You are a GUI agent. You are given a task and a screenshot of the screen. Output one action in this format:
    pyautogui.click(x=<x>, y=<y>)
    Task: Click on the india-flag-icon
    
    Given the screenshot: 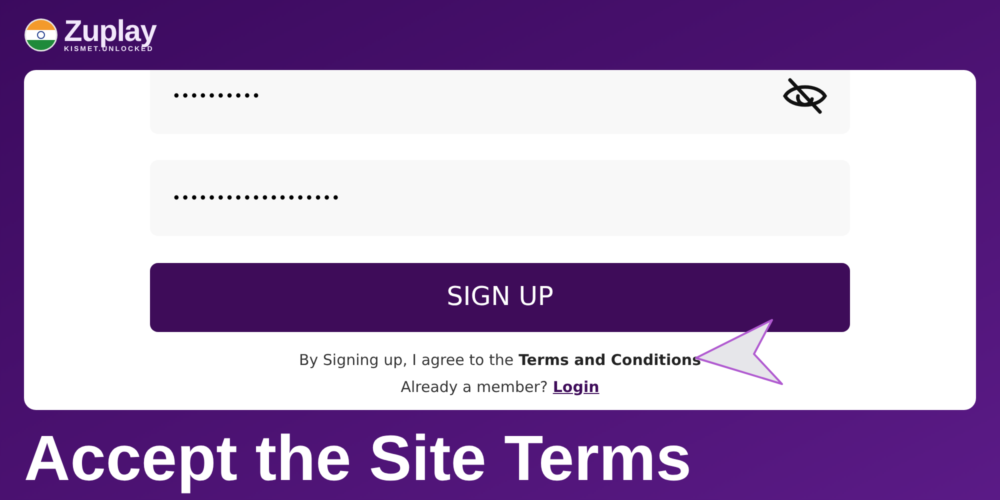 What is the action you would take?
    pyautogui.click(x=41, y=35)
    